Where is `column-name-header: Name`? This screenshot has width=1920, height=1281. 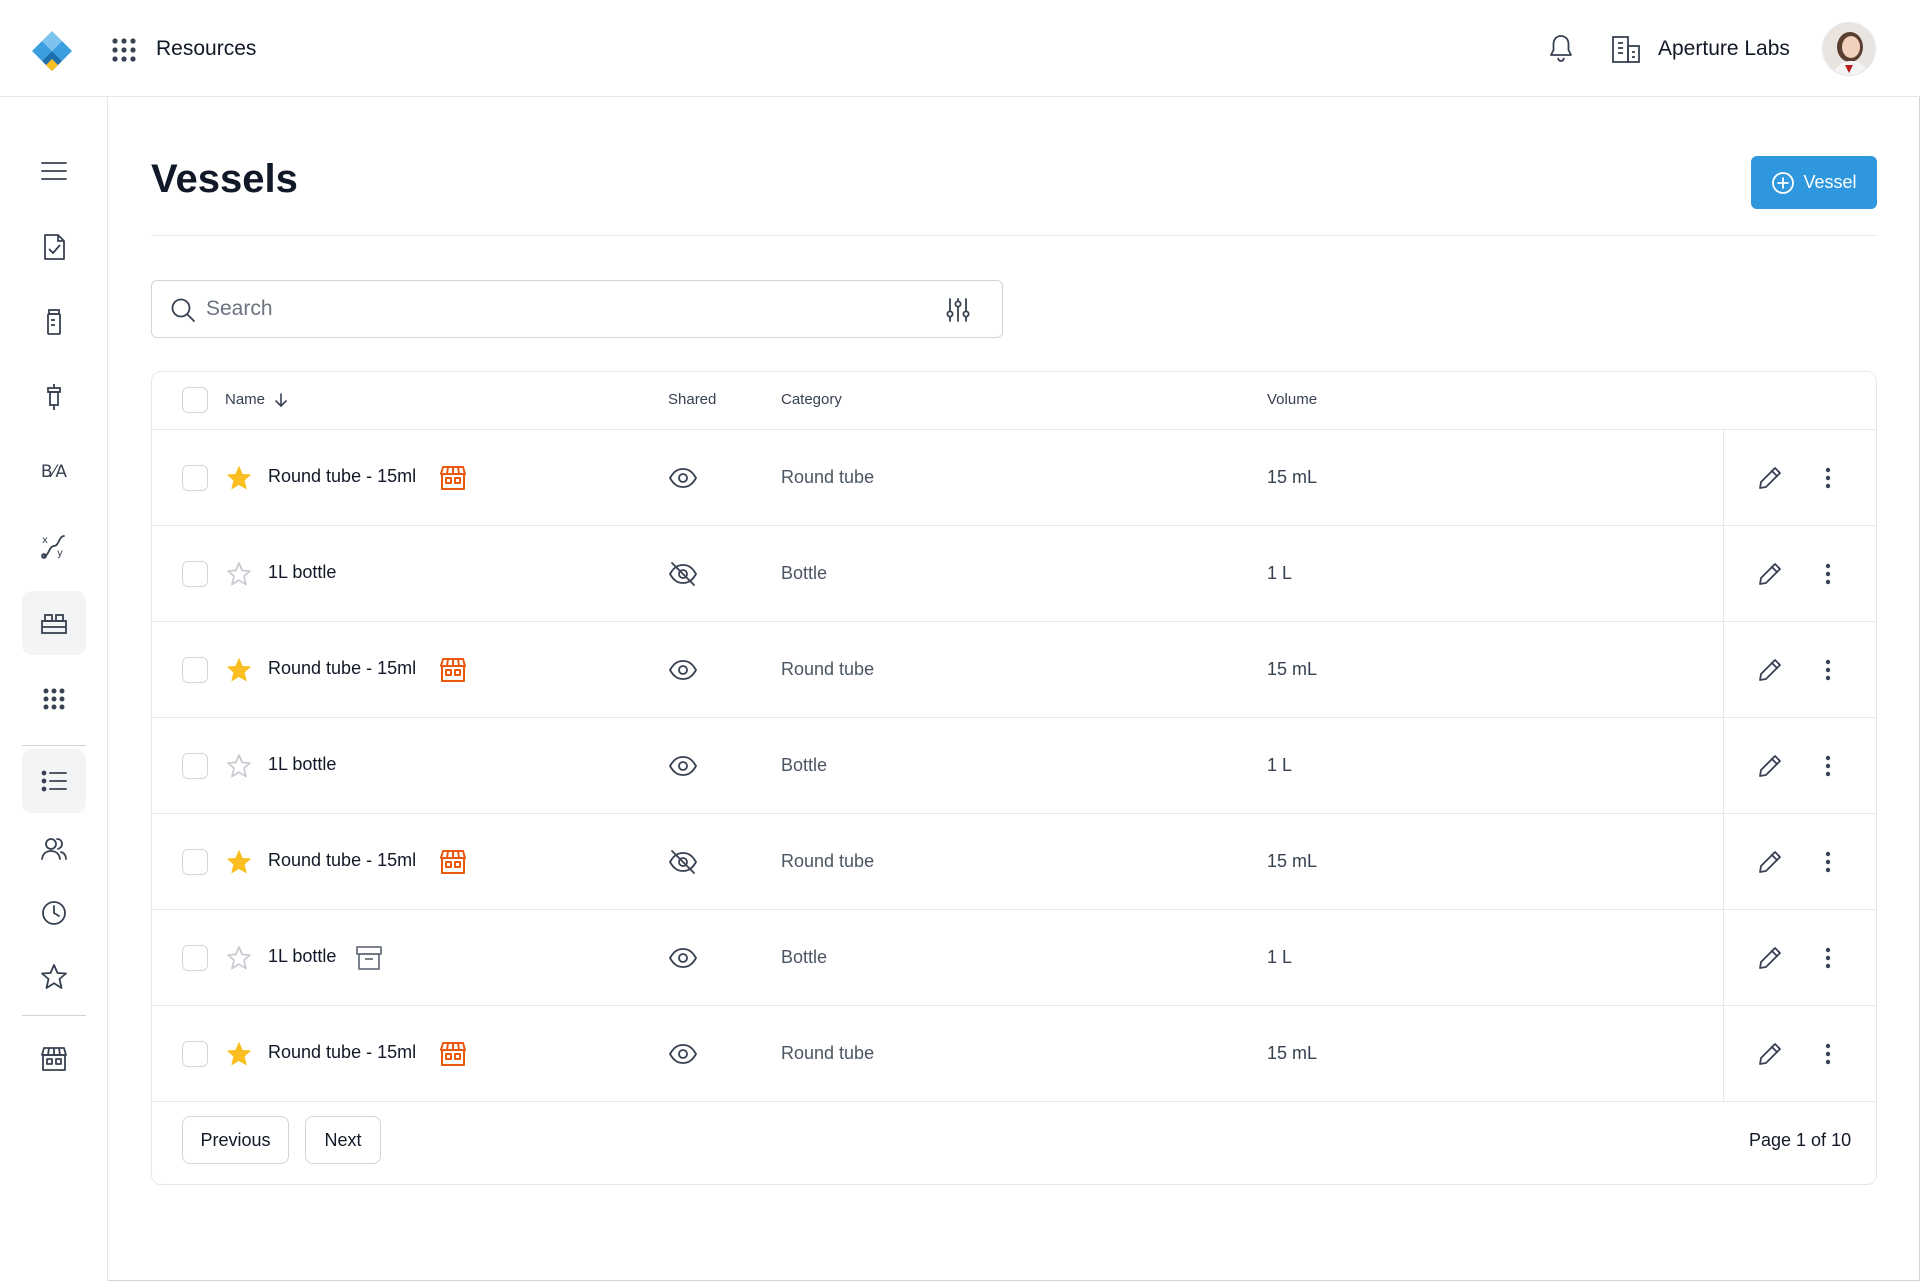
column-name-header: Name is located at coordinates (257, 399).